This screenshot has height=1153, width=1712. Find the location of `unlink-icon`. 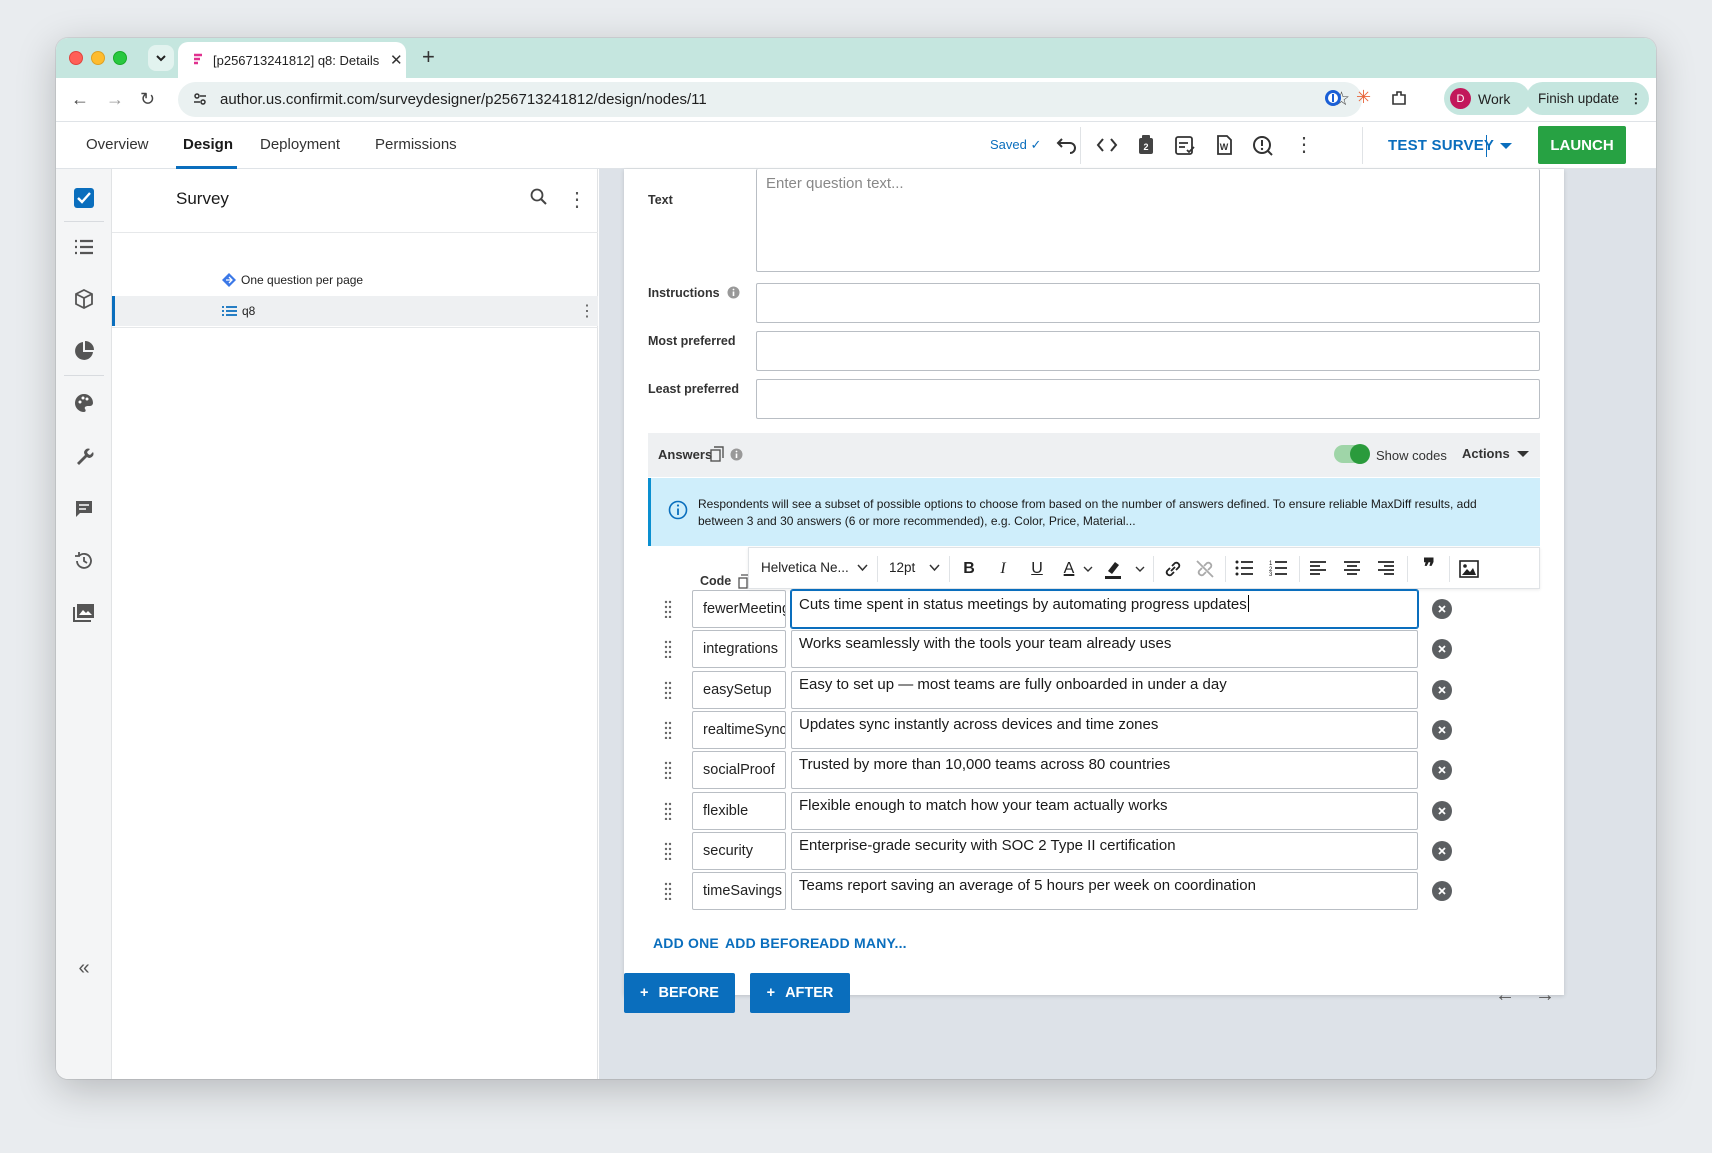

unlink-icon is located at coordinates (1205, 569).